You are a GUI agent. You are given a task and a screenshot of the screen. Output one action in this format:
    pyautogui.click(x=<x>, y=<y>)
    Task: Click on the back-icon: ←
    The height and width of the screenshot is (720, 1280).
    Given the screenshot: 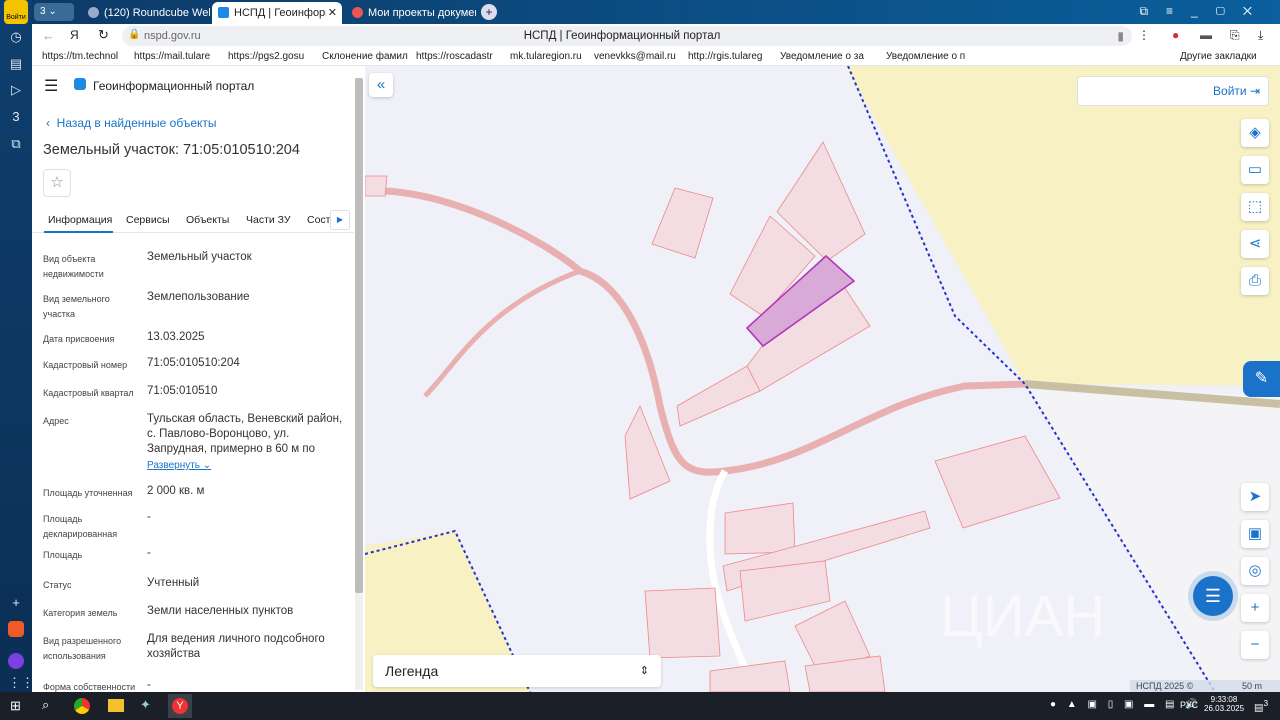 What is the action you would take?
    pyautogui.click(x=48, y=35)
    